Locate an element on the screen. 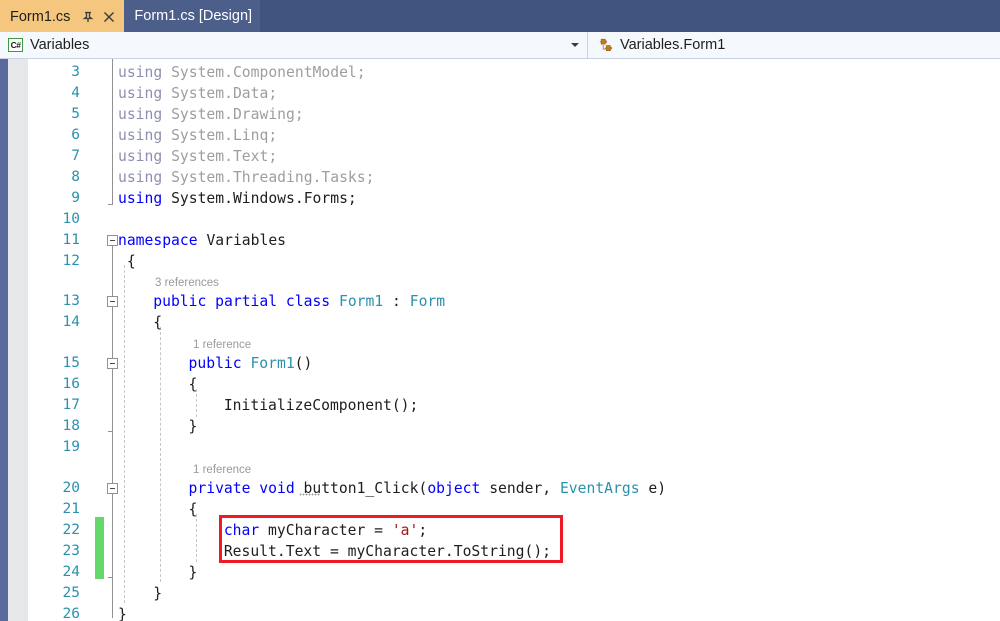 The height and width of the screenshot is (621, 1000). chevron-down-icon is located at coordinates (575, 45).